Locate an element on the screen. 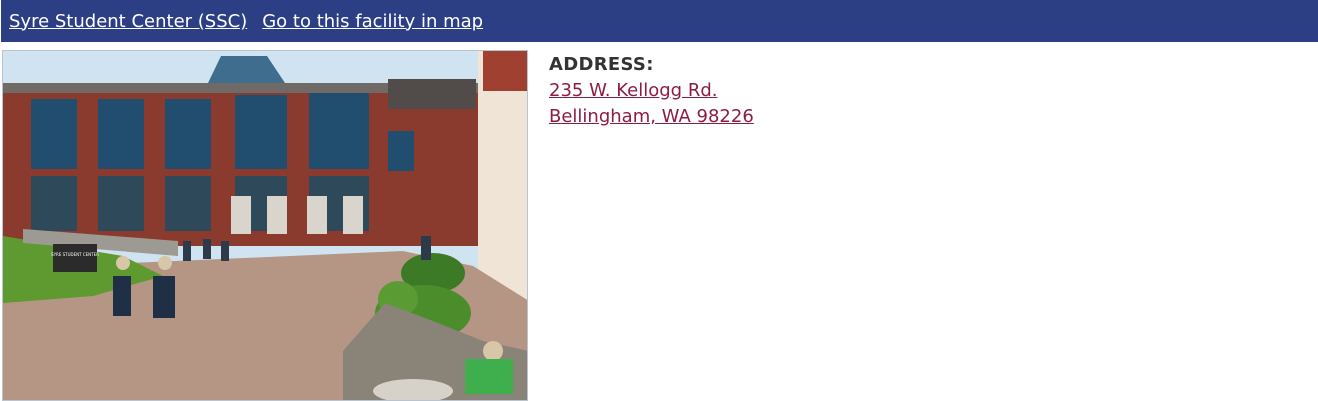 The height and width of the screenshot is (401, 1318). address-label: ADDRESS: is located at coordinates (601, 64).